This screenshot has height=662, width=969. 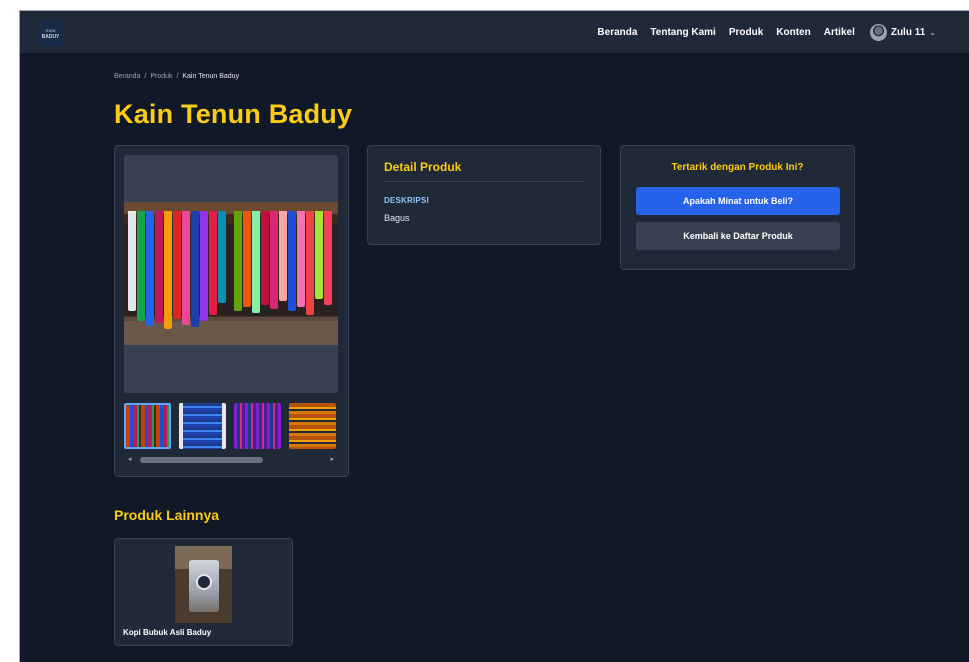 I want to click on breadcrumb-produk: Produk, so click(x=161, y=76).